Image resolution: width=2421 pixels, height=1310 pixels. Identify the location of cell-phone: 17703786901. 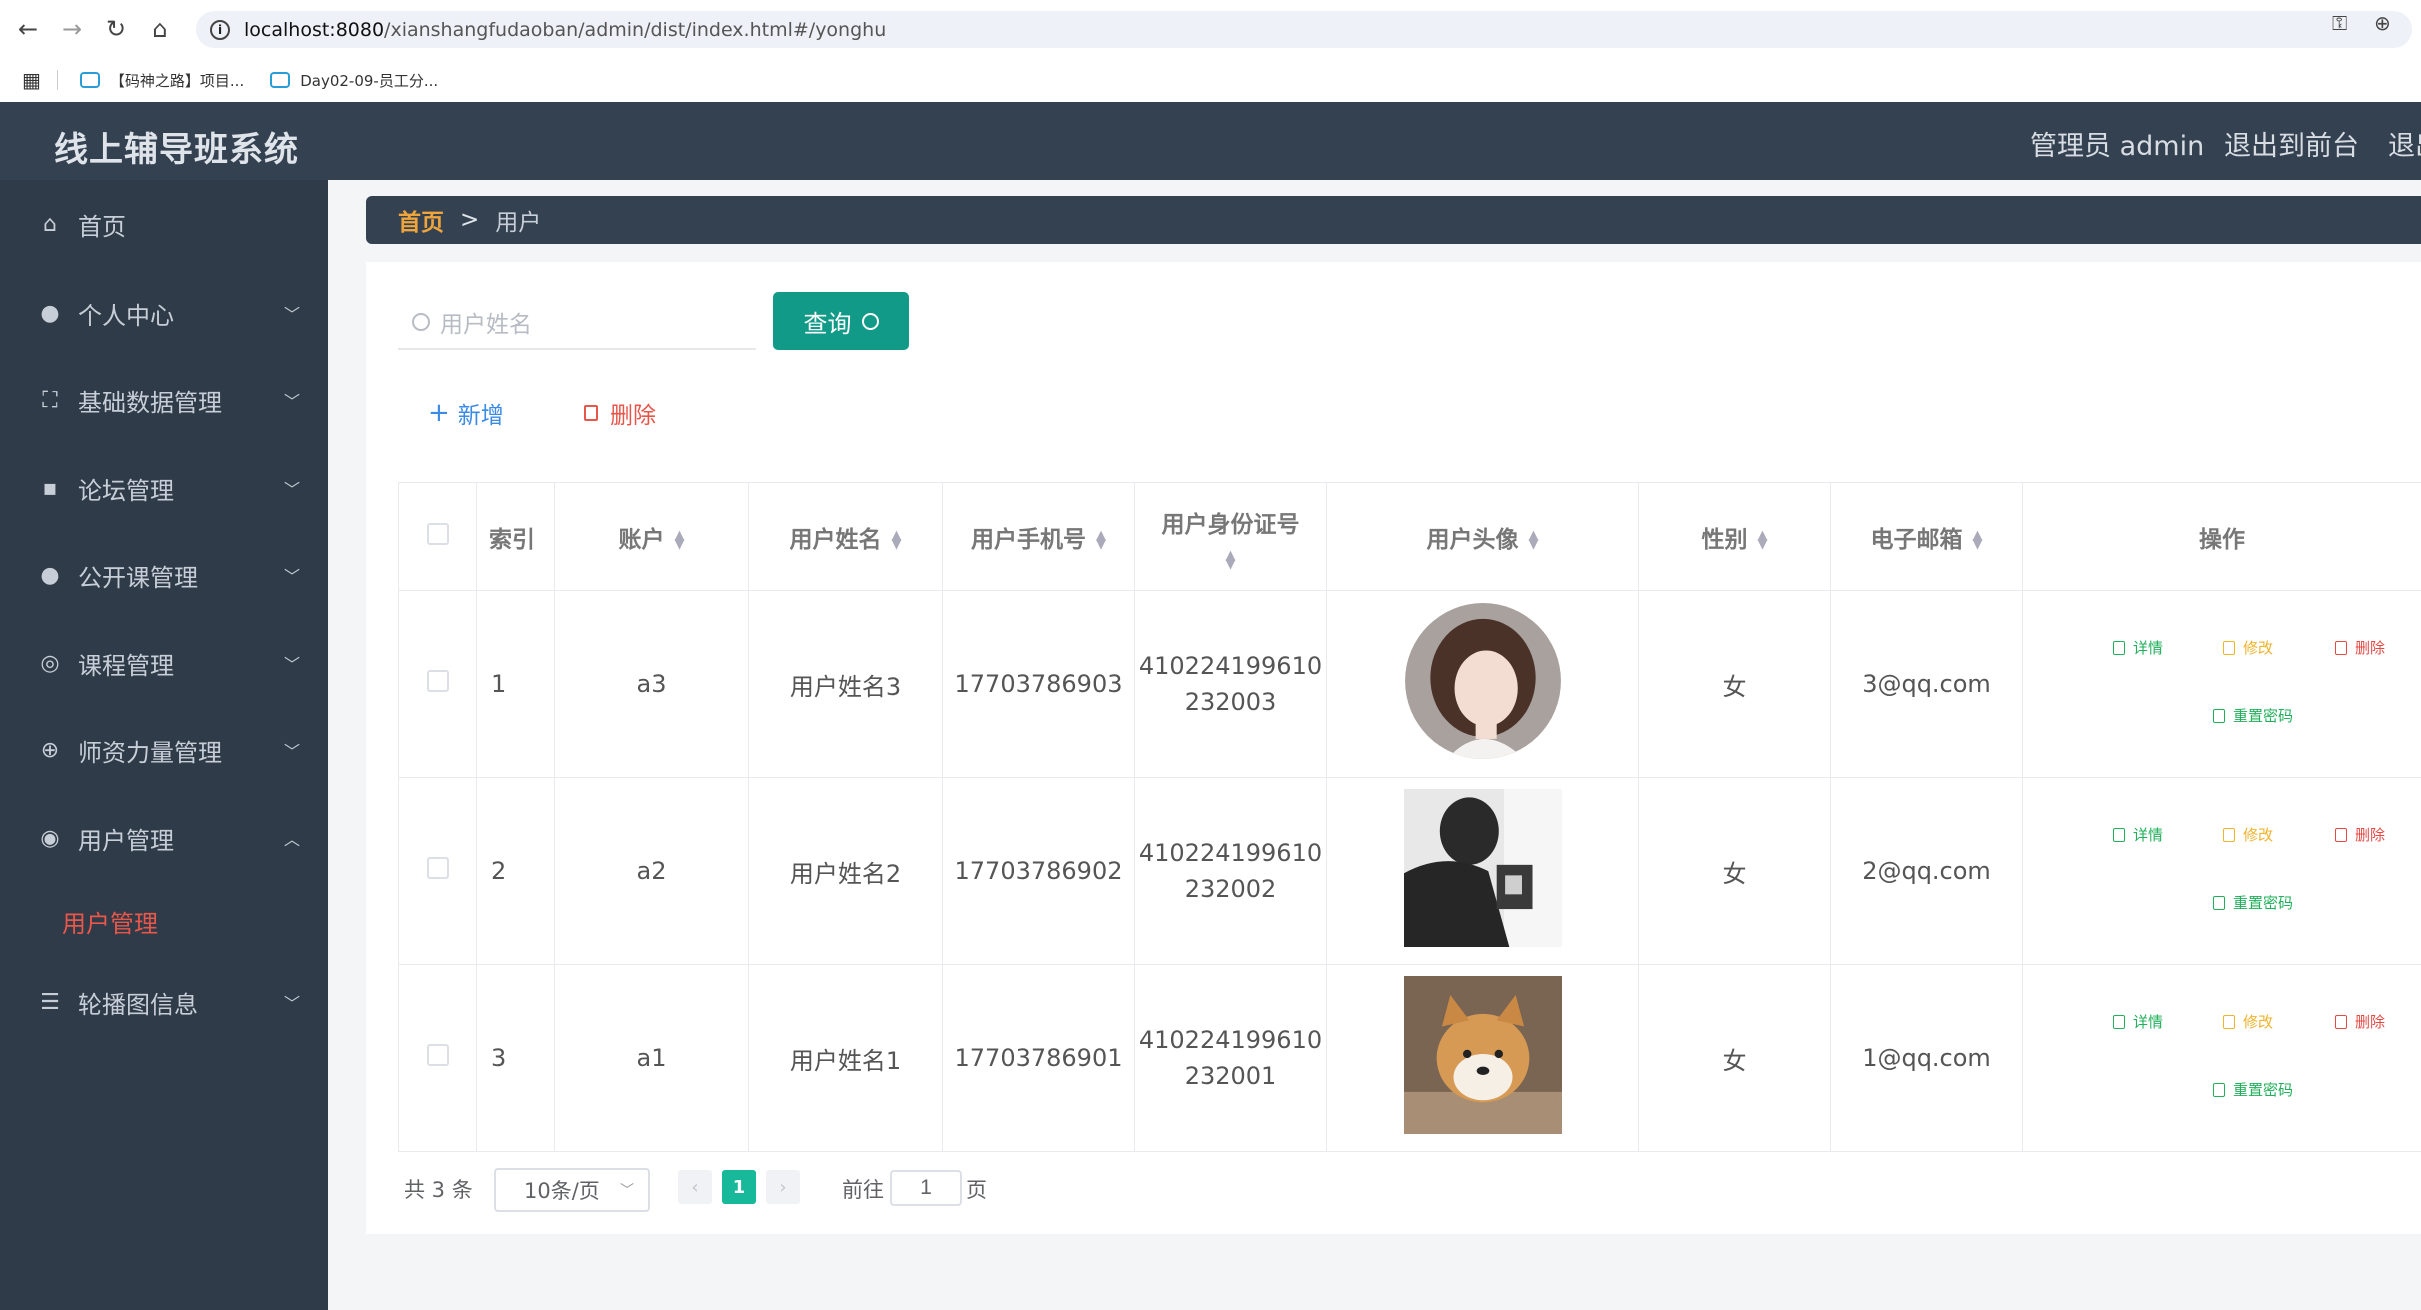
(1038, 1058).